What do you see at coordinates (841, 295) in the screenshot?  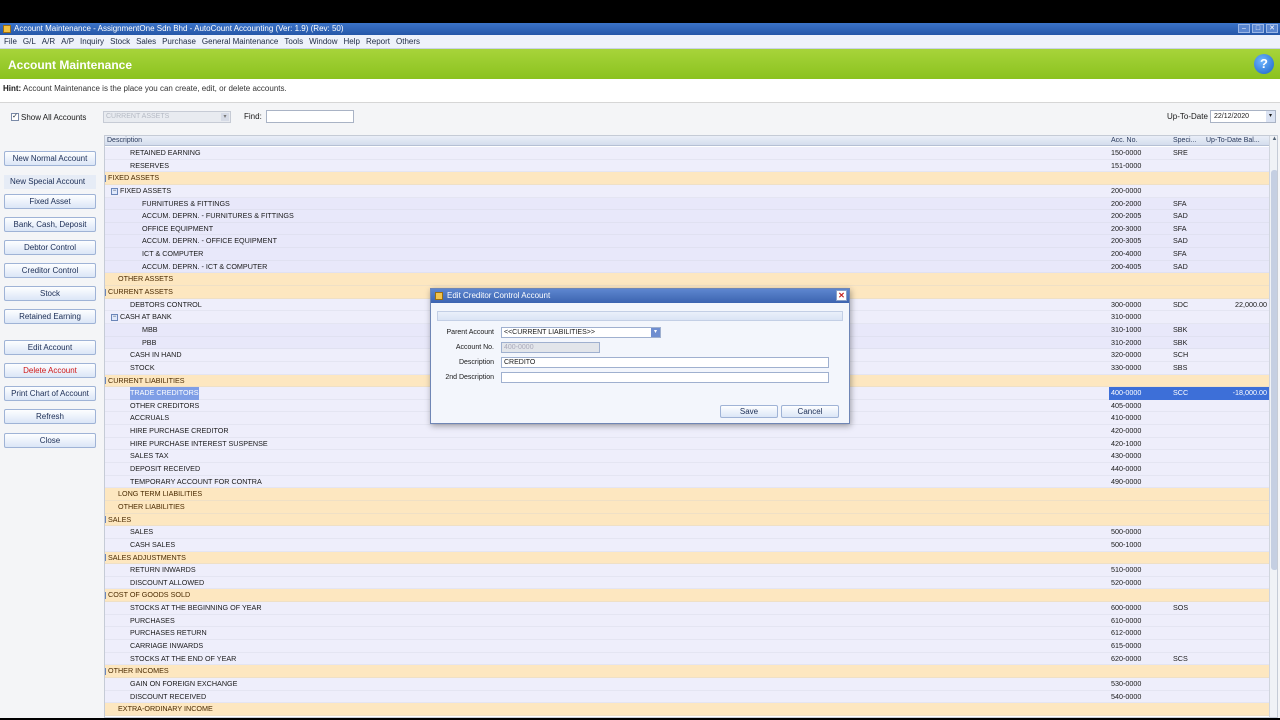 I see `dialog-close-icon: ✕` at bounding box center [841, 295].